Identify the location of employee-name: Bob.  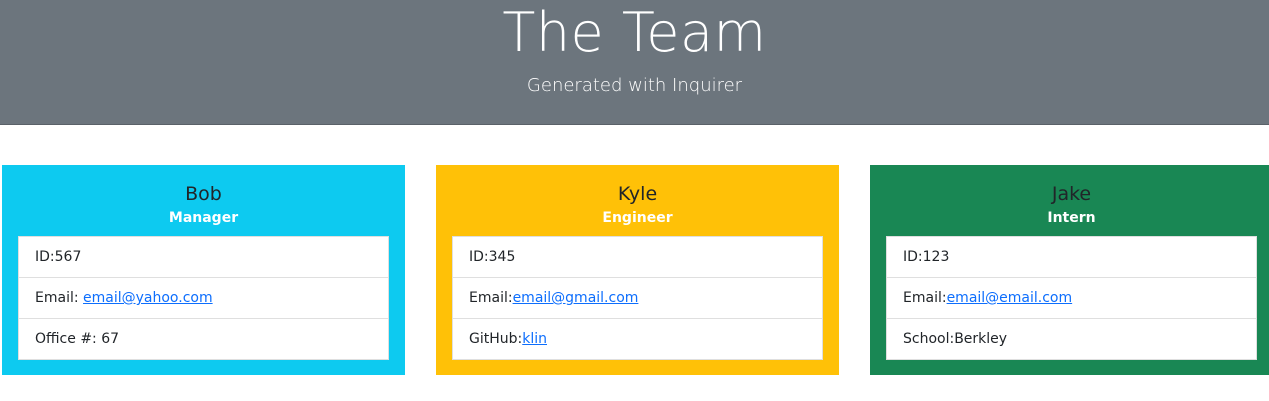
(203, 194).